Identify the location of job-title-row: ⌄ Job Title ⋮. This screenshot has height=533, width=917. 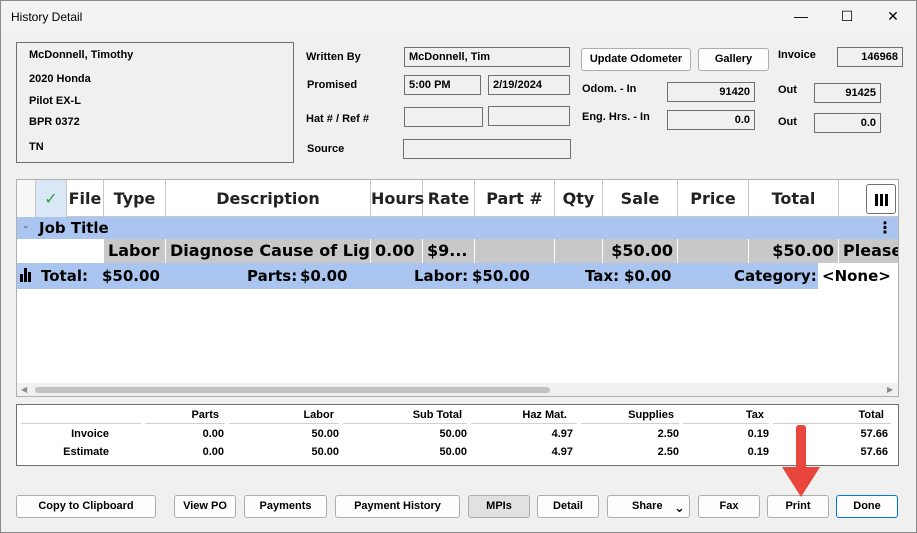
(457, 228).